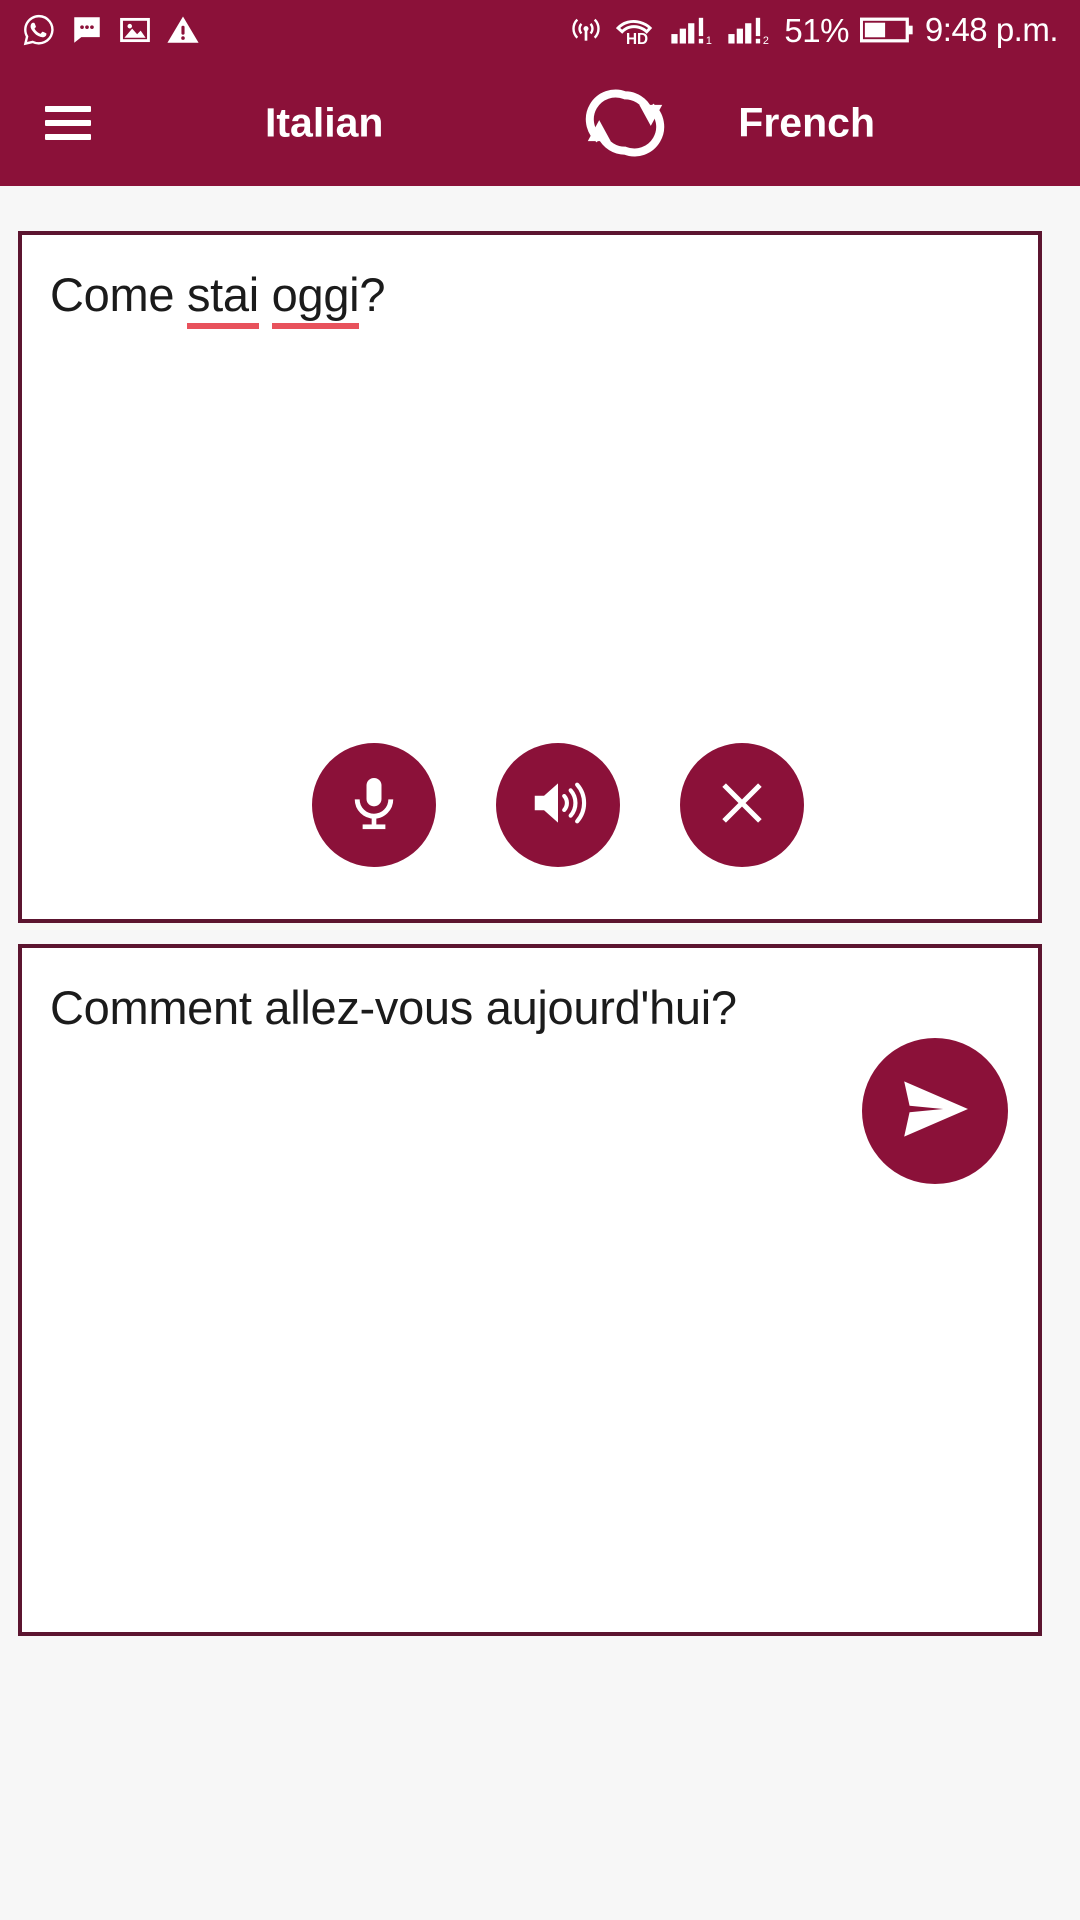 The height and width of the screenshot is (1920, 1080). What do you see at coordinates (87, 30) in the screenshot?
I see `message-icon` at bounding box center [87, 30].